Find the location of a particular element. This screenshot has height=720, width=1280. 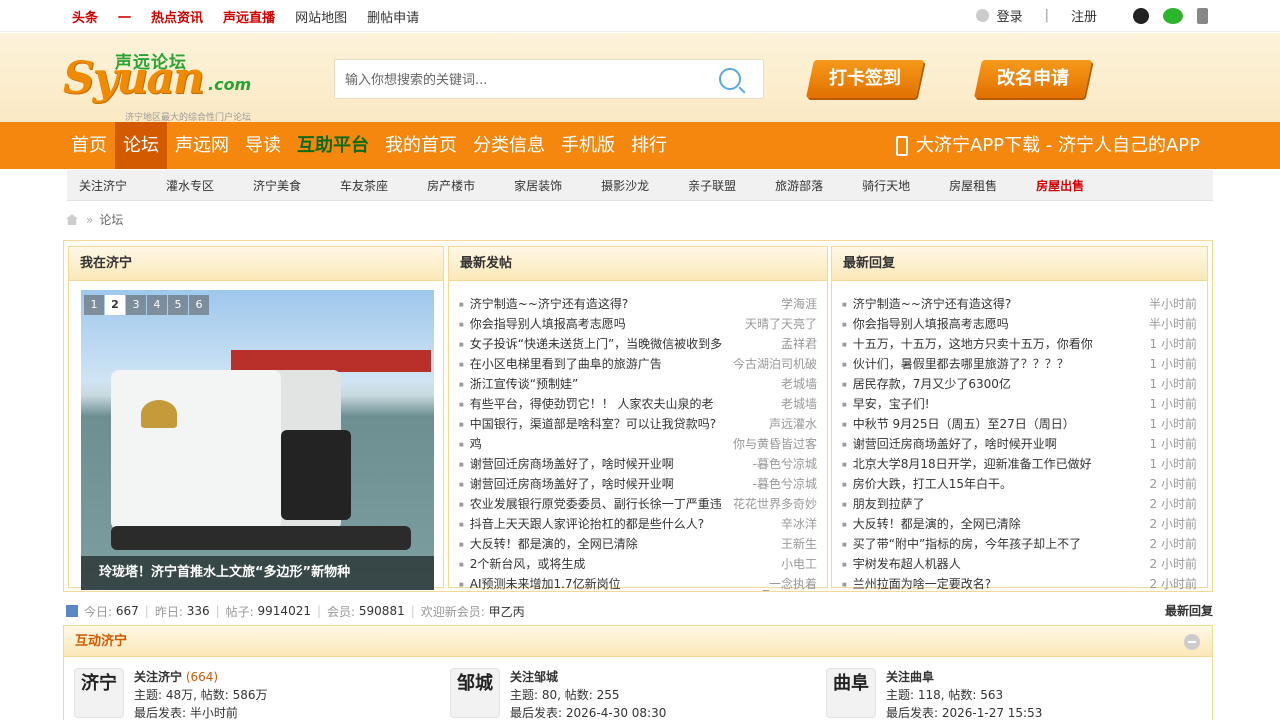

latest-post-row: 鸡 你与黄昏皆过客 is located at coordinates (638, 444).